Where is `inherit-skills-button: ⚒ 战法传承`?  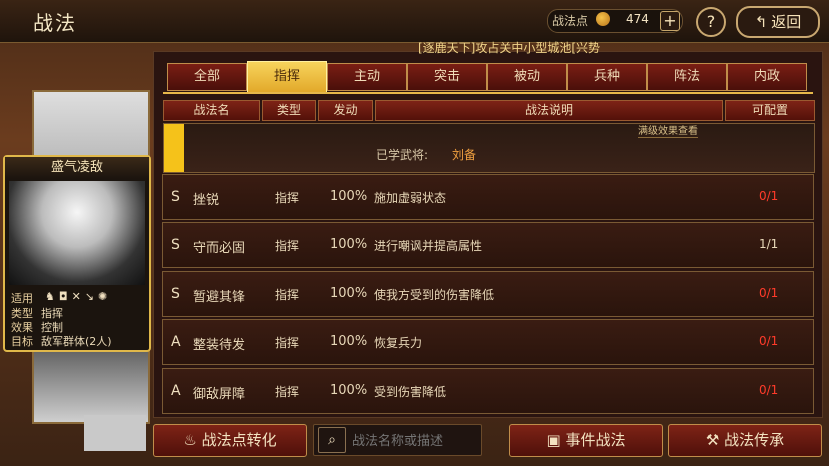
inherit-skills-button: ⚒ 战法传承 is located at coordinates (745, 440).